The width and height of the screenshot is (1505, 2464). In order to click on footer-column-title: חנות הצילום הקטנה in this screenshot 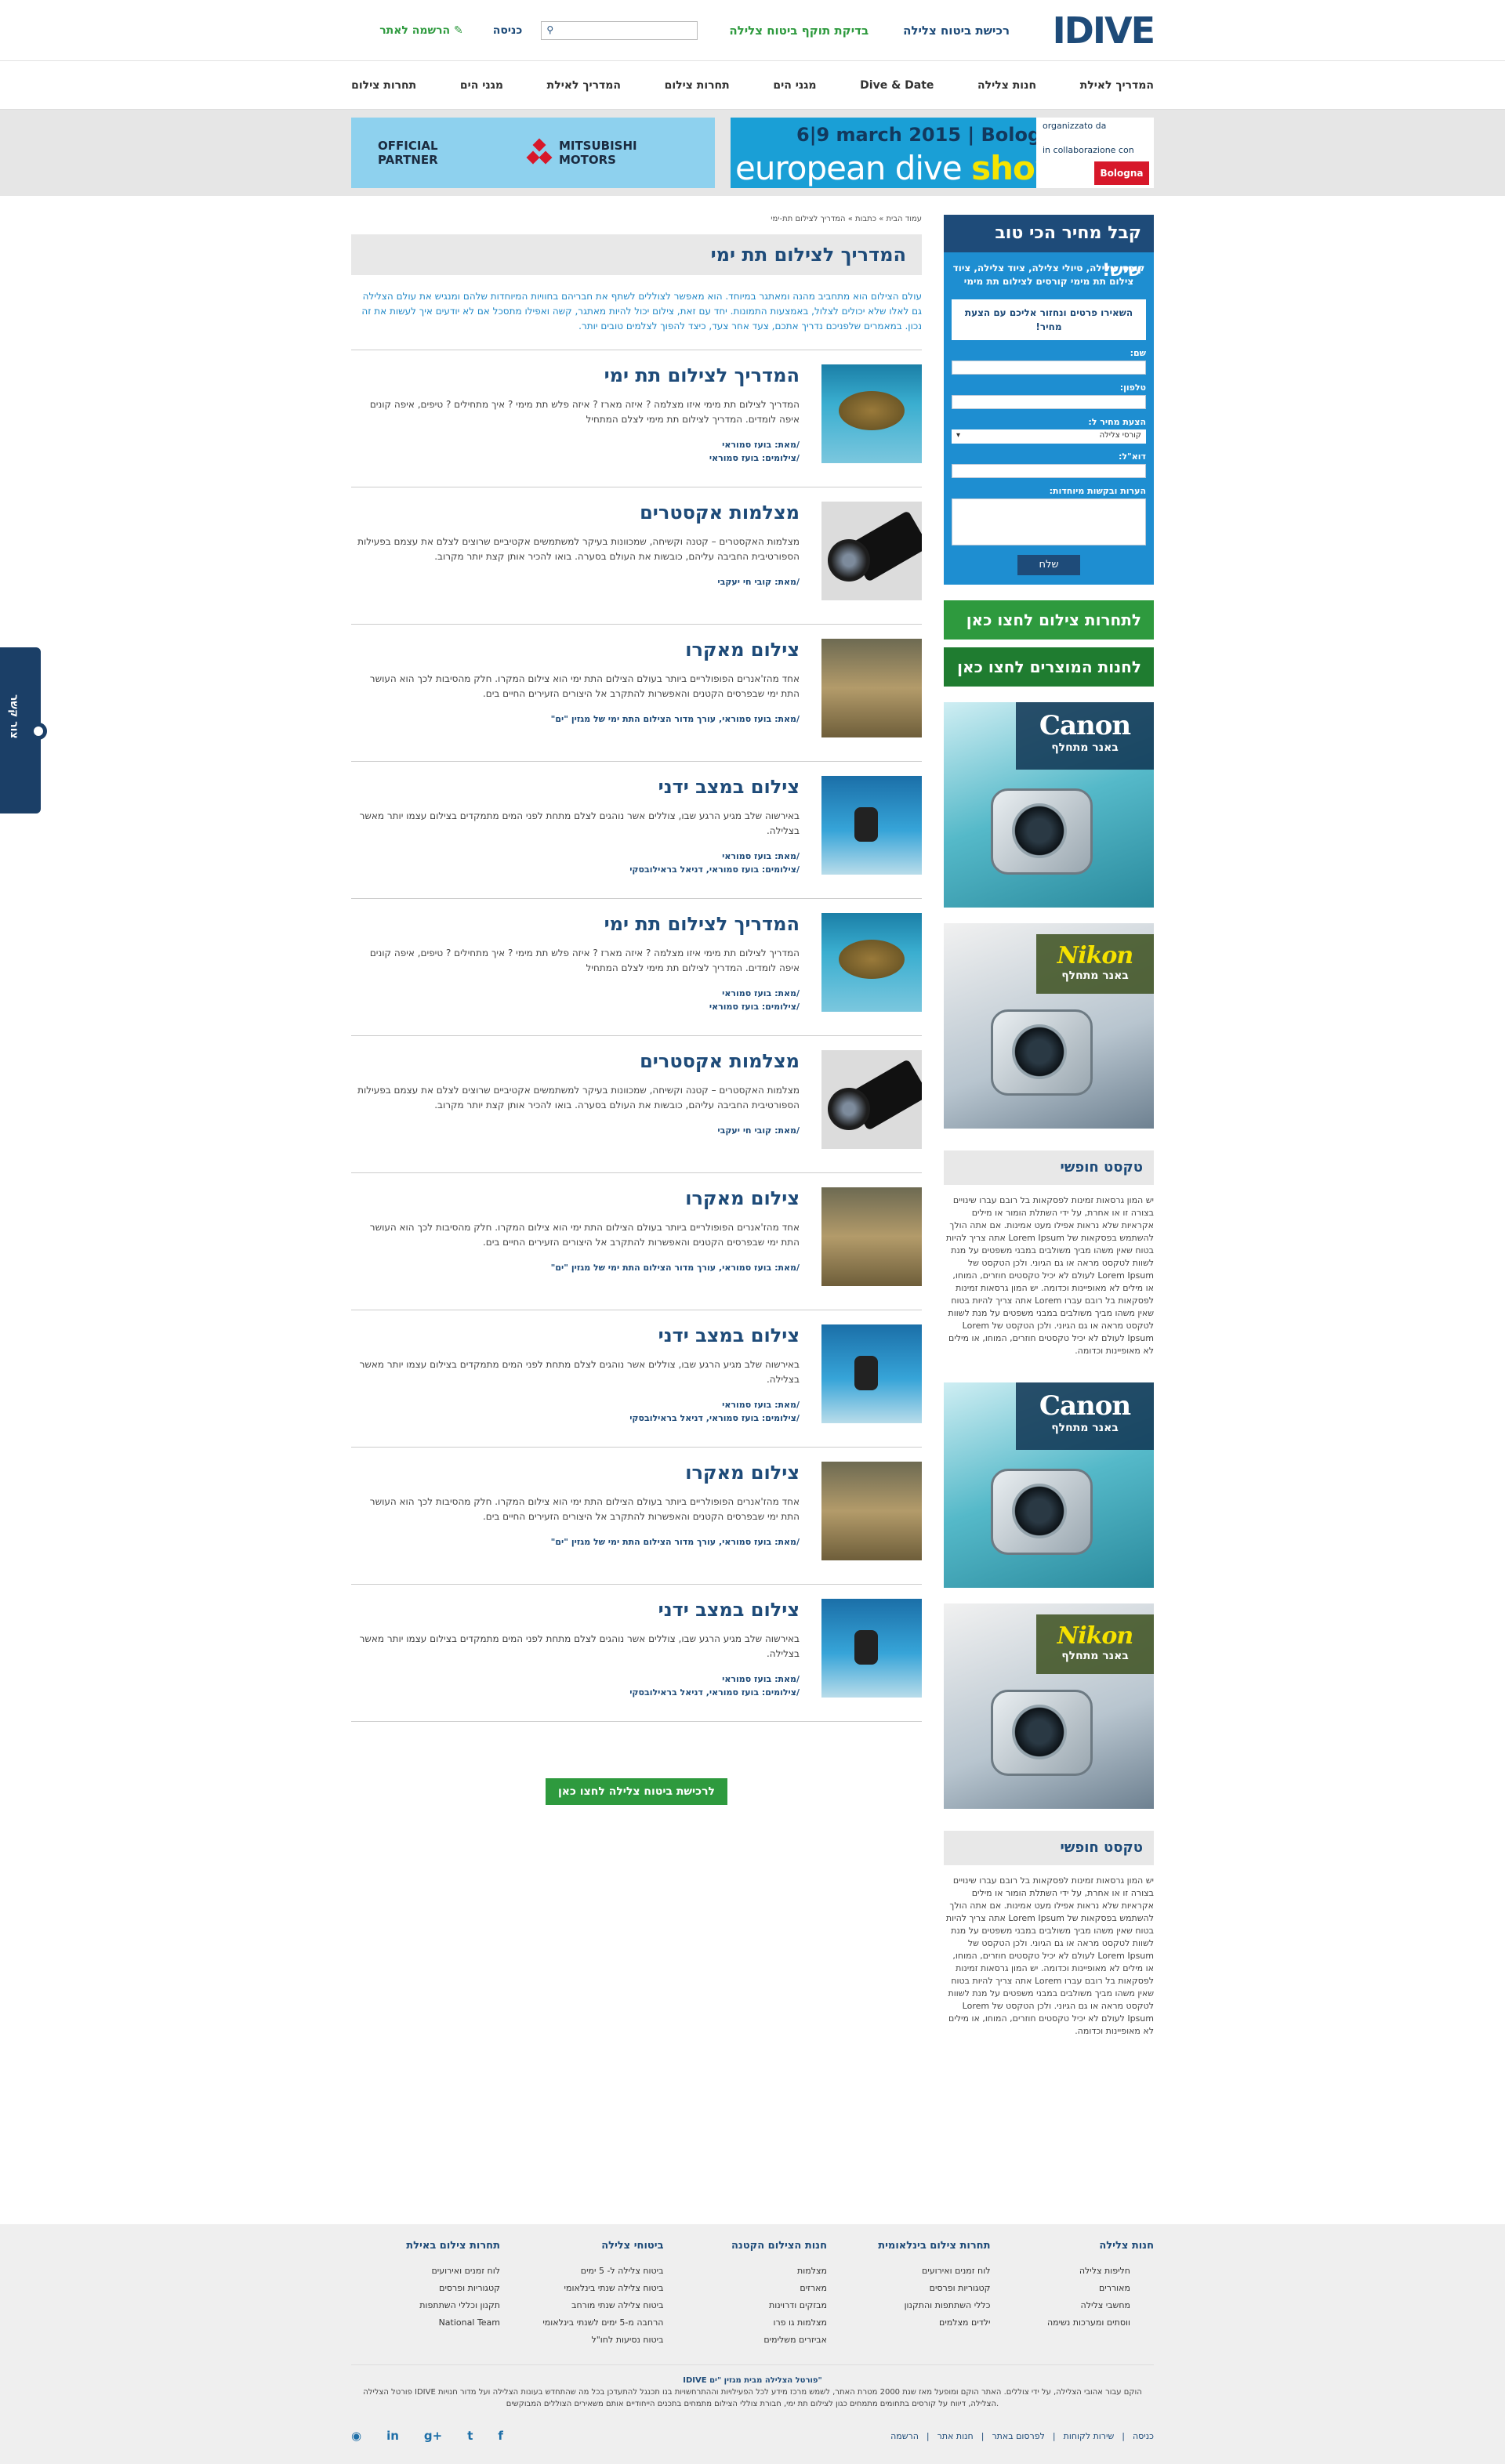, I will do `click(752, 2246)`.